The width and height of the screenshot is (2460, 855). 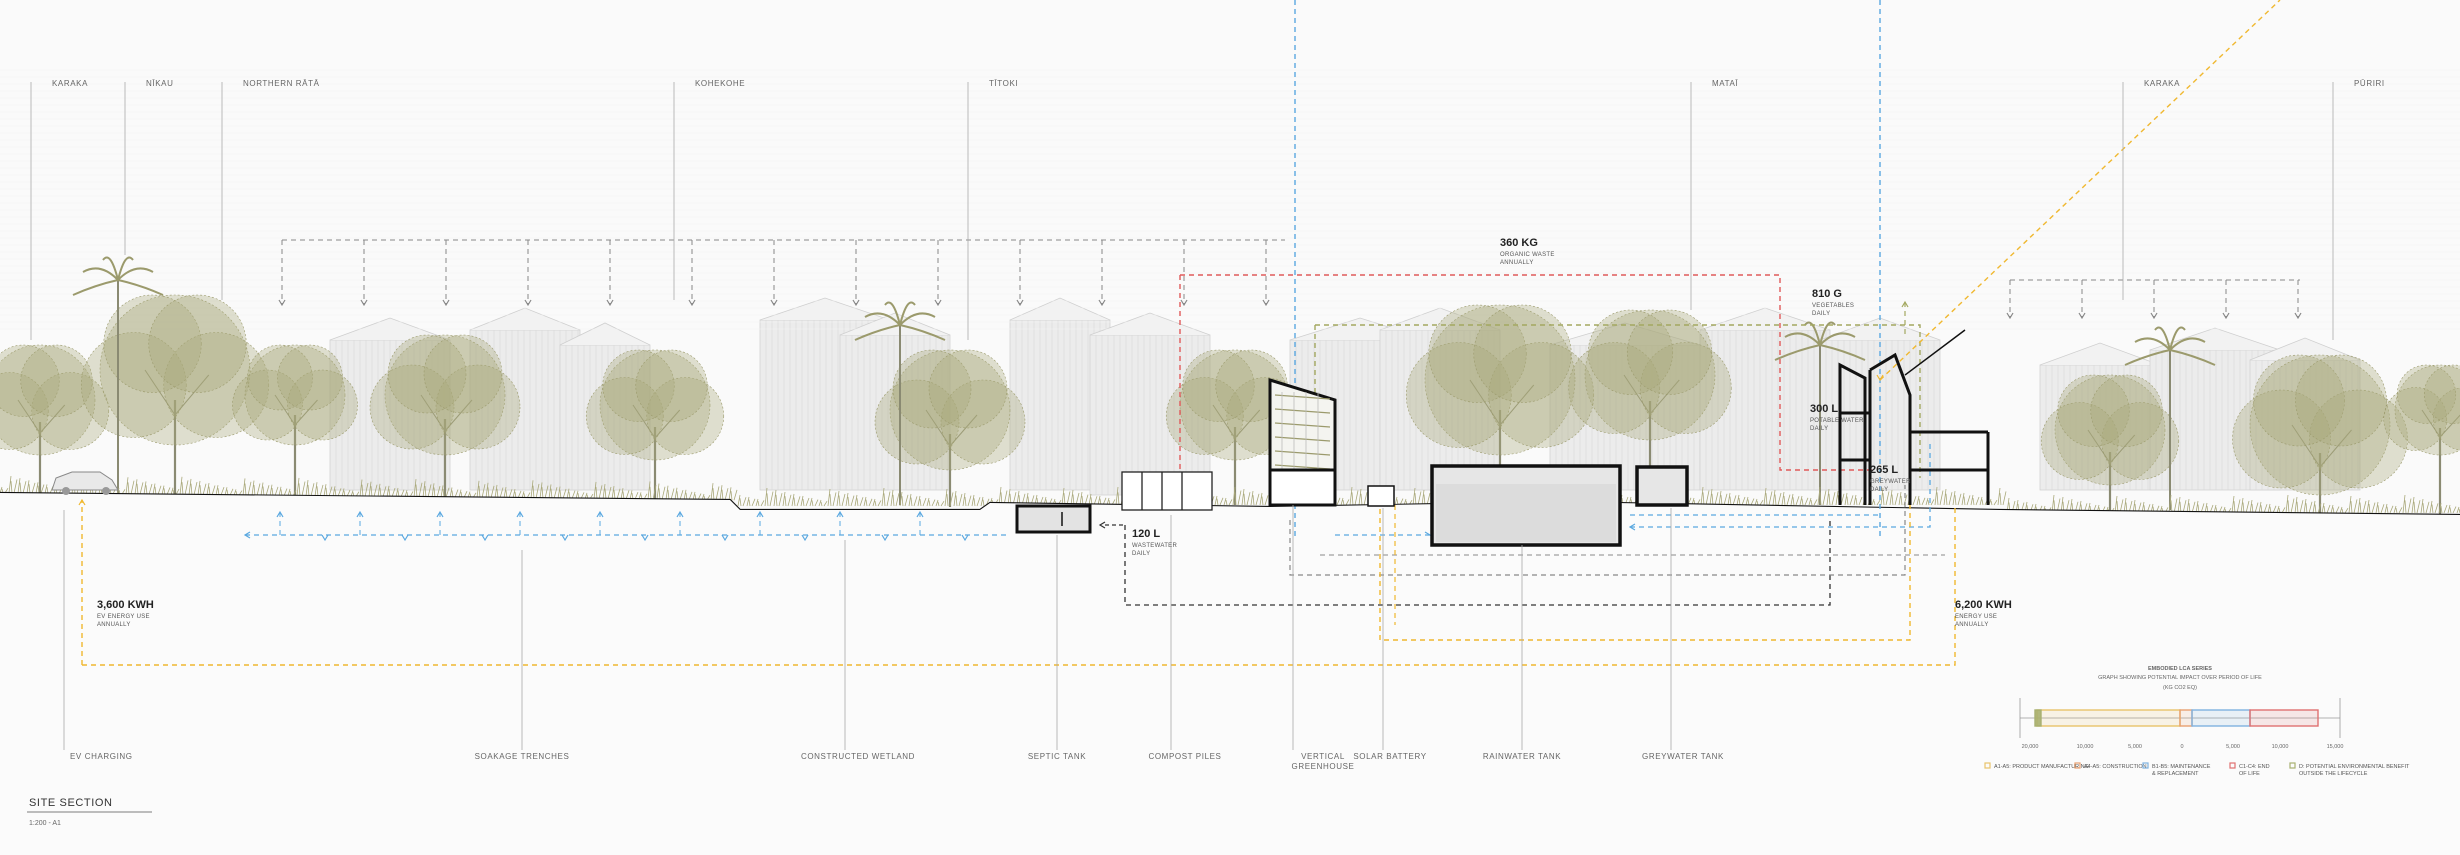 I want to click on species-label: TĪTOKI, so click(x=1003, y=83).